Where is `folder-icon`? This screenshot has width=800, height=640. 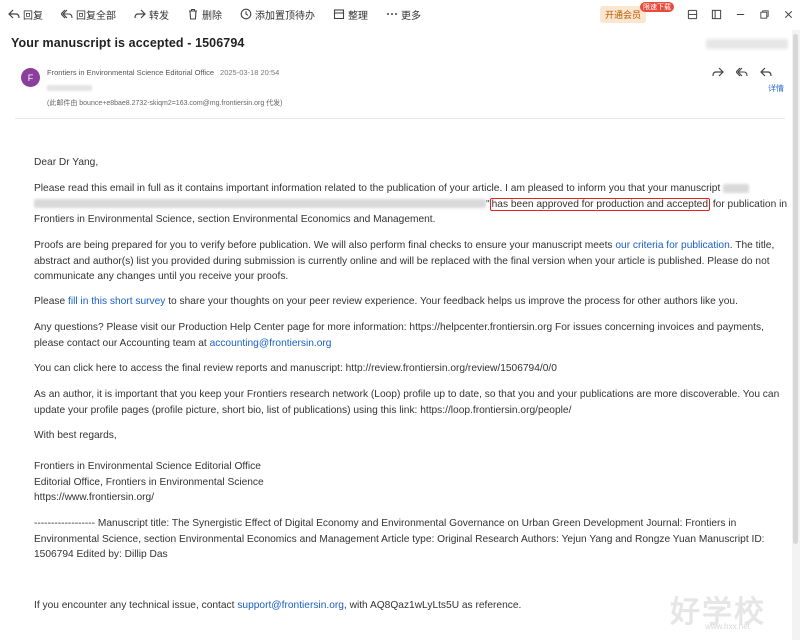 folder-icon is located at coordinates (339, 14).